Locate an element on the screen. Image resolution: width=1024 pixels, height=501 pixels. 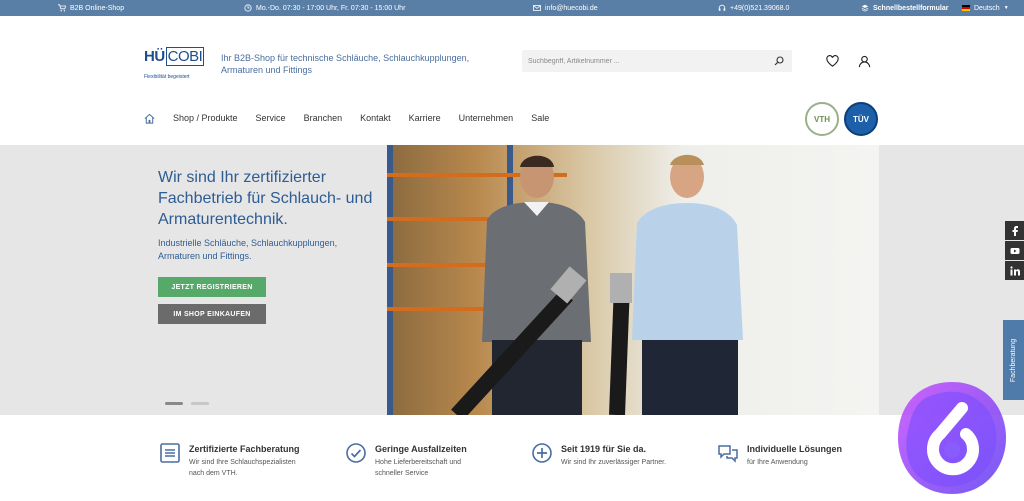
logo-wordmark: HÜ COBI is located at coordinates (174, 56).